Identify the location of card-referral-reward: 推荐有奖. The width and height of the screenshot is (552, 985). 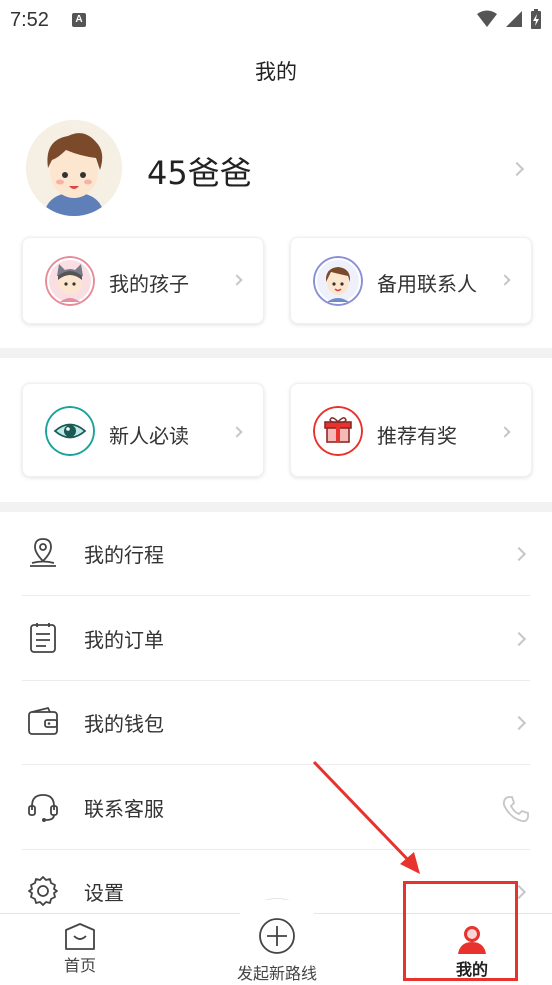
(411, 430).